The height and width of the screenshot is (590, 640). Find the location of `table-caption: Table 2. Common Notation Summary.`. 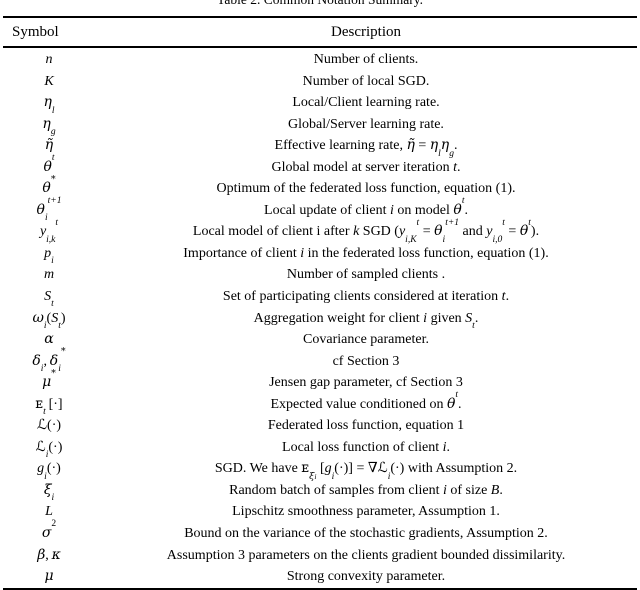

table-caption: Table 2. Common Notation Summary. is located at coordinates (320, 4).